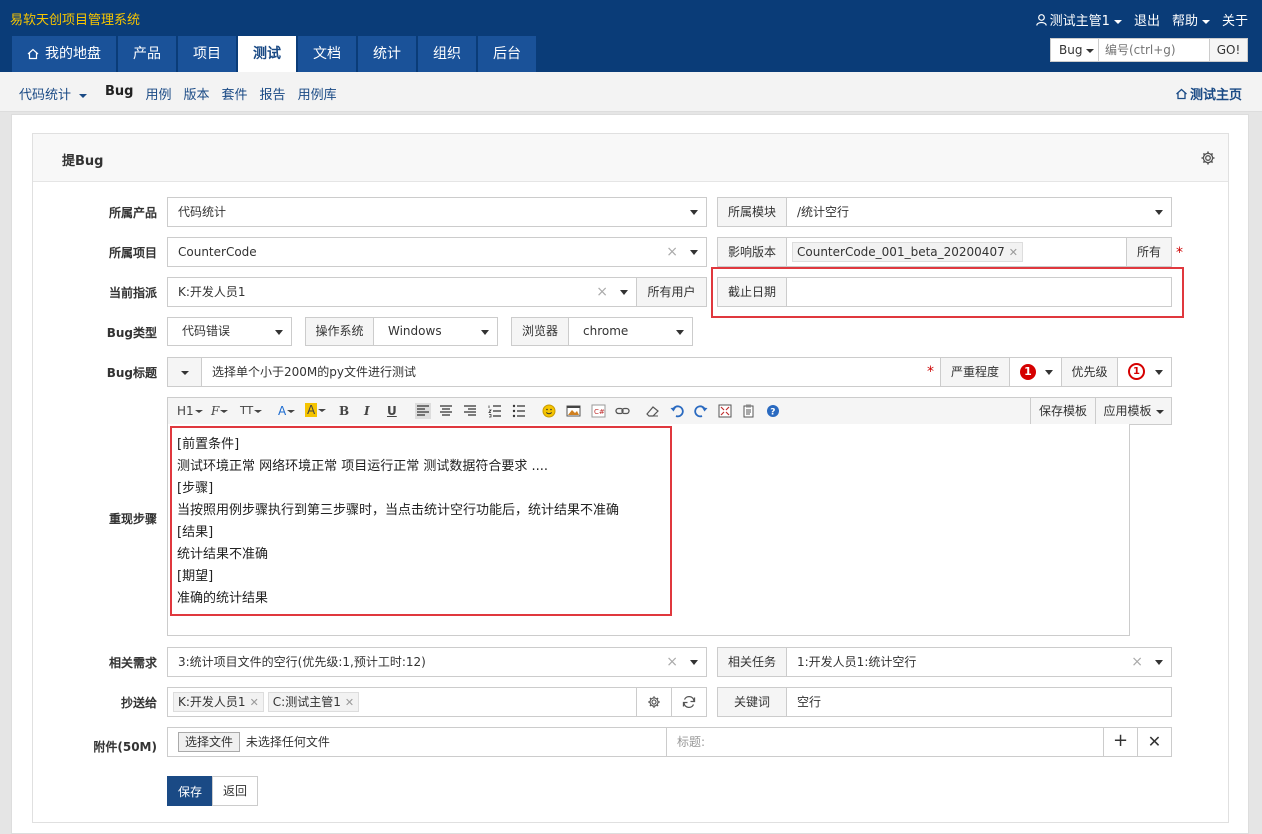 The width and height of the screenshot is (1262, 834). What do you see at coordinates (446, 411) in the screenshot?
I see `align-center-icon` at bounding box center [446, 411].